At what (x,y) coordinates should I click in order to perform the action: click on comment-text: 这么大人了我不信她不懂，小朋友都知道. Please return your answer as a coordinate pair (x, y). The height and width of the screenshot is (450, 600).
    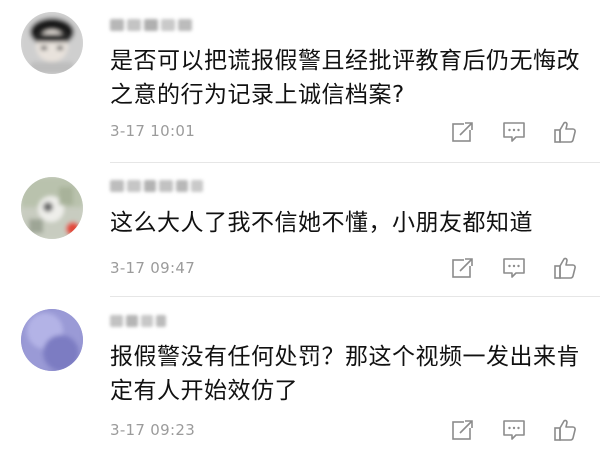
    Looking at the image, I should click on (321, 223).